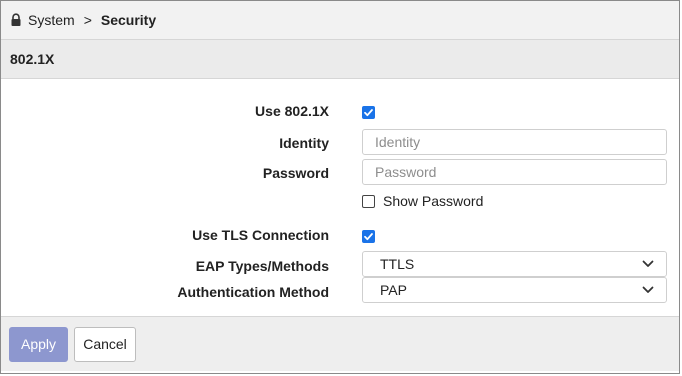 This screenshot has height=376, width=682. Describe the element at coordinates (514, 290) in the screenshot. I see `auth-method-select: PAP` at that location.